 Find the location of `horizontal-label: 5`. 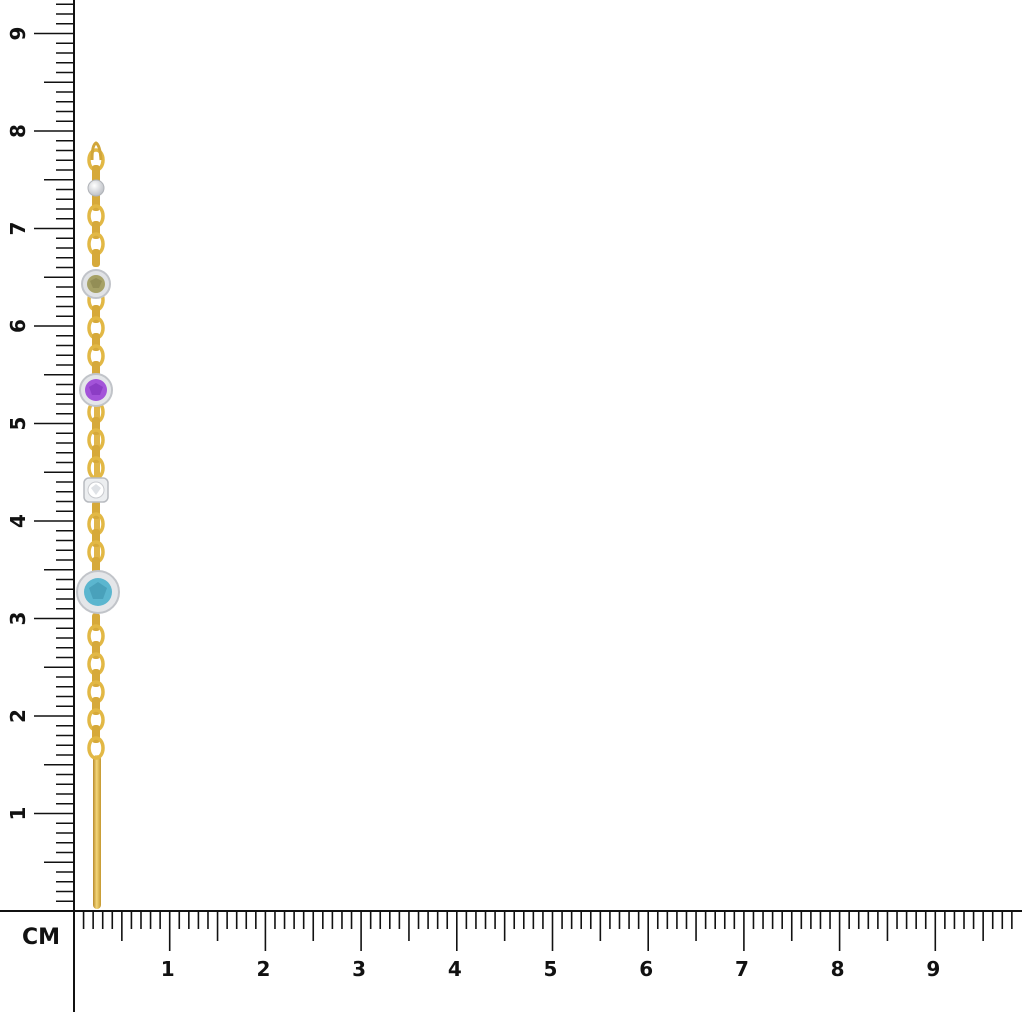

horizontal-label: 5 is located at coordinates (551, 969).